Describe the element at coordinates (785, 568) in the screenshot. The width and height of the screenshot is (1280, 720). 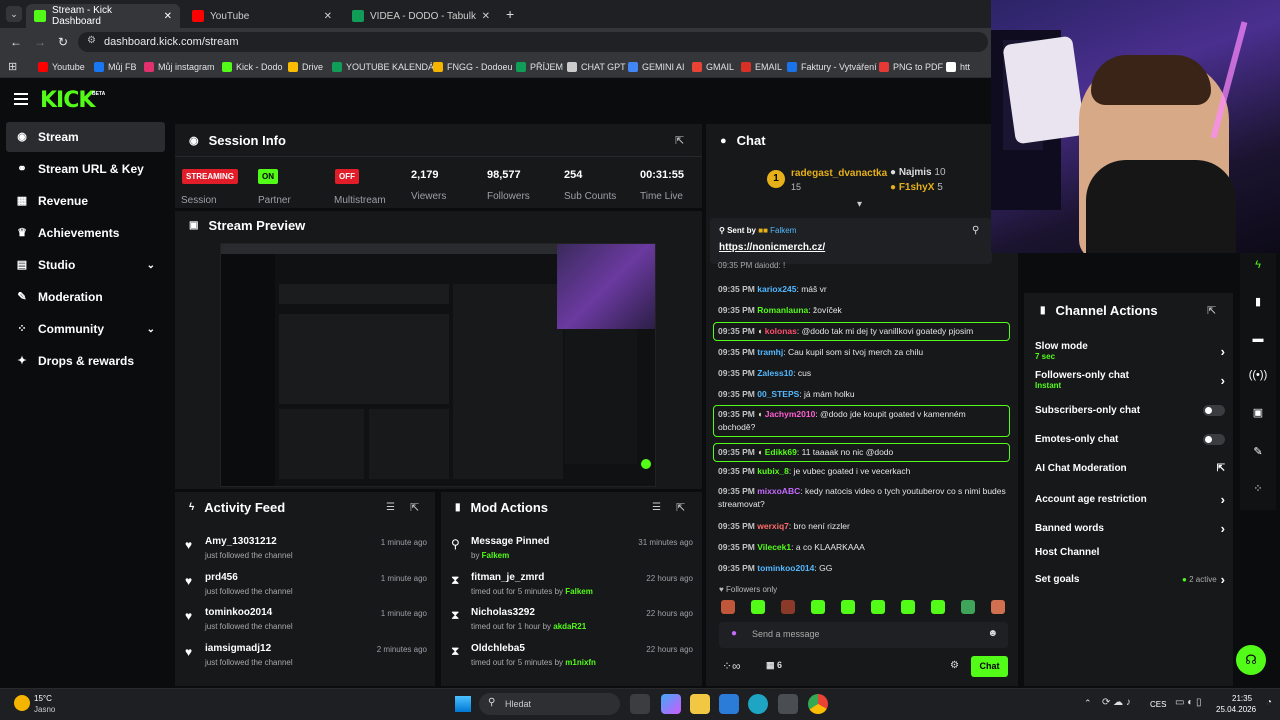
I see `chat-username: tominkoo2014` at that location.